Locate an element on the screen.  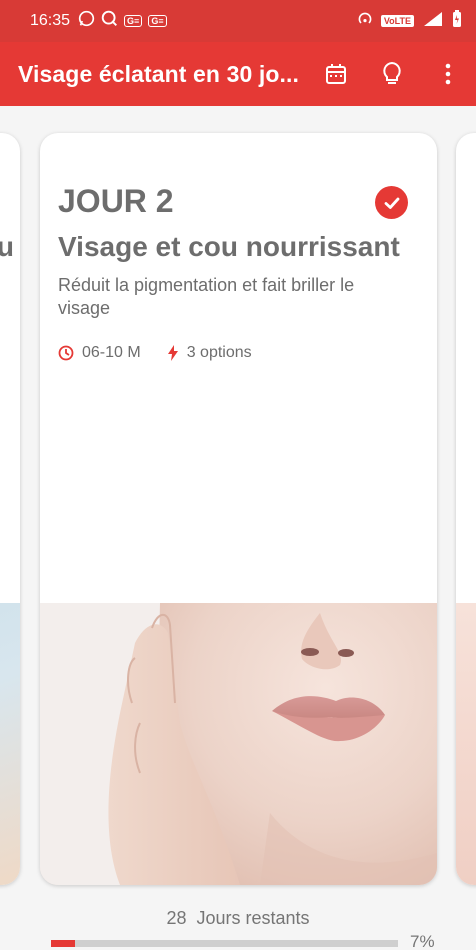
calendar-button is located at coordinates (336, 74).